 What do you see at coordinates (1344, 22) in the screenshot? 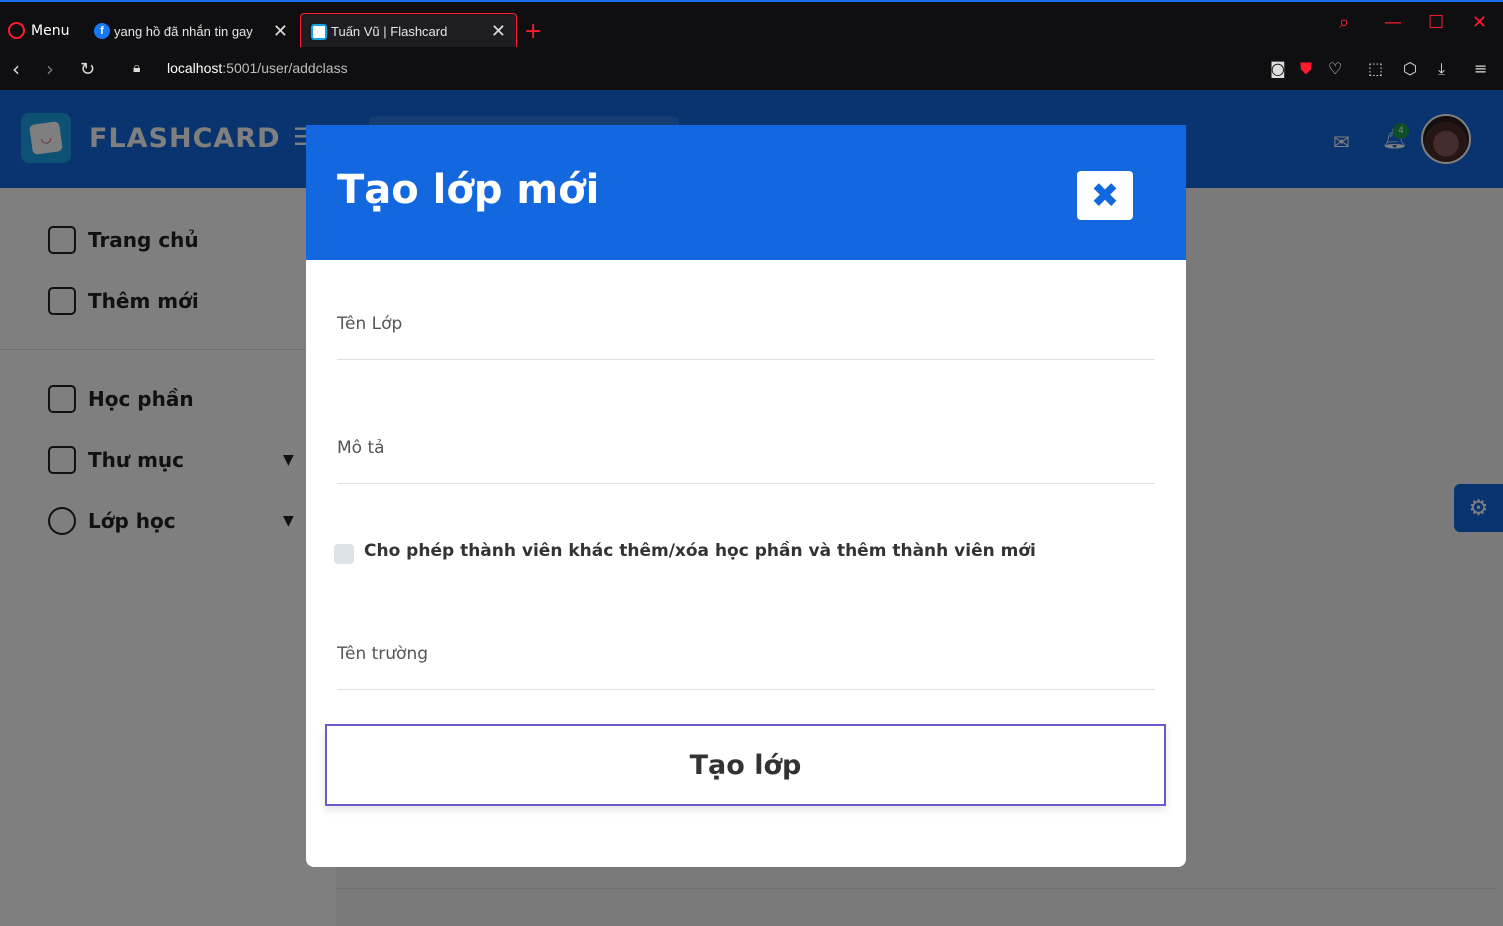
I see `browser-search-icon: ⌕` at bounding box center [1344, 22].